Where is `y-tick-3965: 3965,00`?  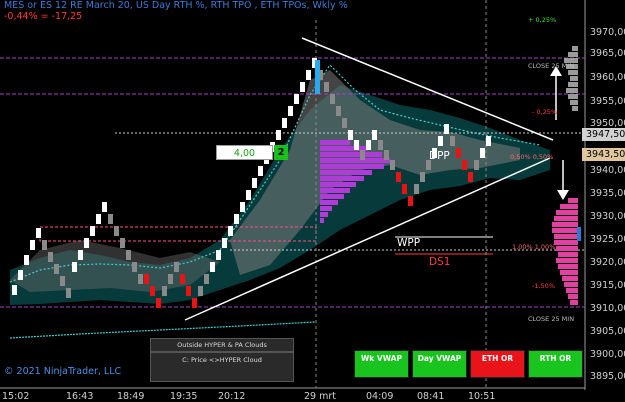
y-tick-3965: 3965,00 is located at coordinates (607, 53).